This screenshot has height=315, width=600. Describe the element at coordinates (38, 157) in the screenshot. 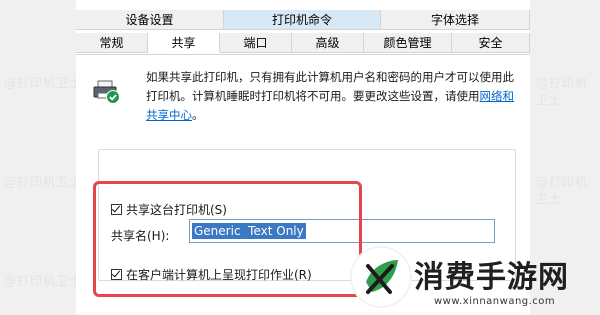

I see `window-frame-left` at that location.